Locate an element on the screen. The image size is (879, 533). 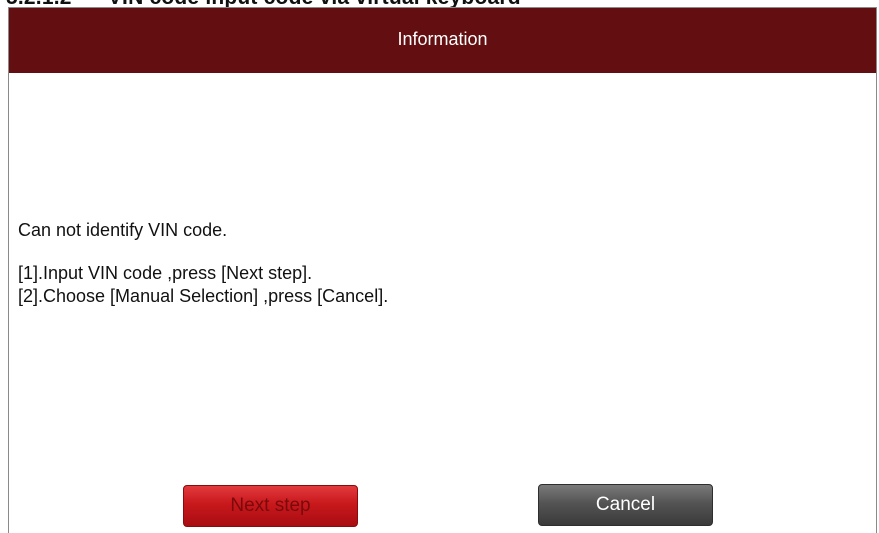
cancel-label: Cancel is located at coordinates (625, 504).